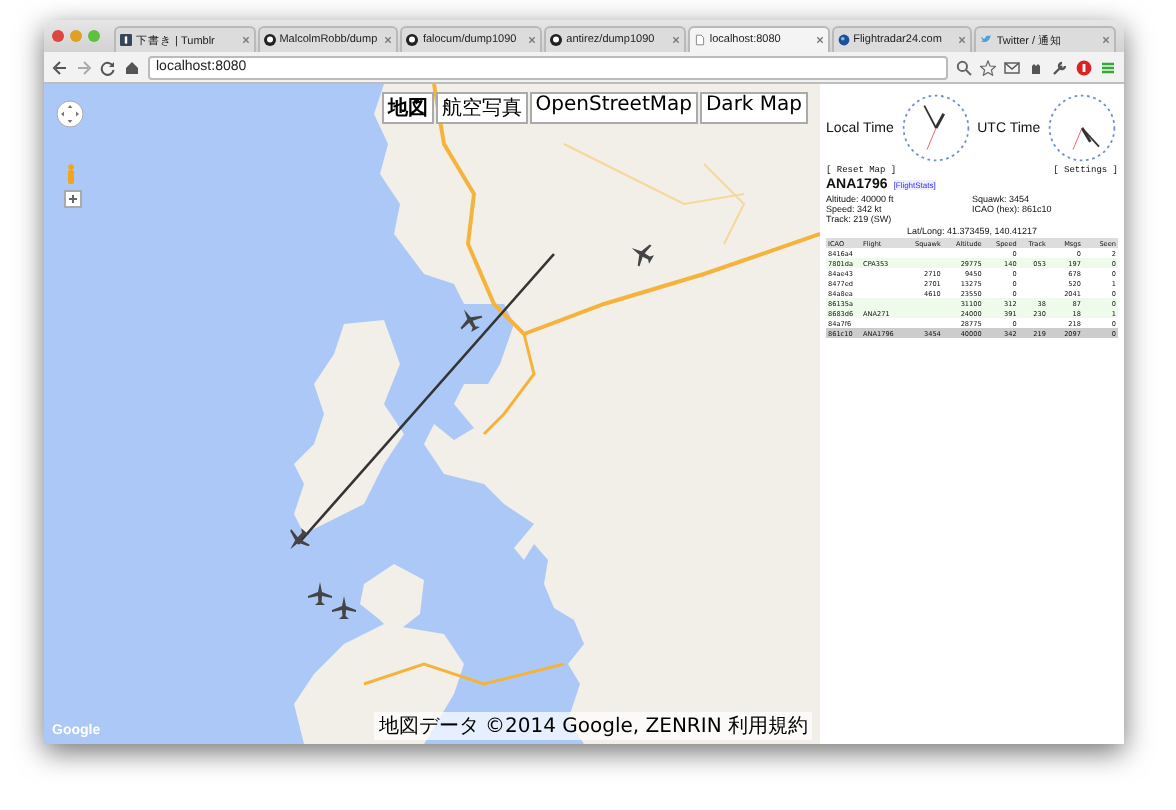 The image size is (1176, 810). I want to click on page-icon, so click(699, 40).